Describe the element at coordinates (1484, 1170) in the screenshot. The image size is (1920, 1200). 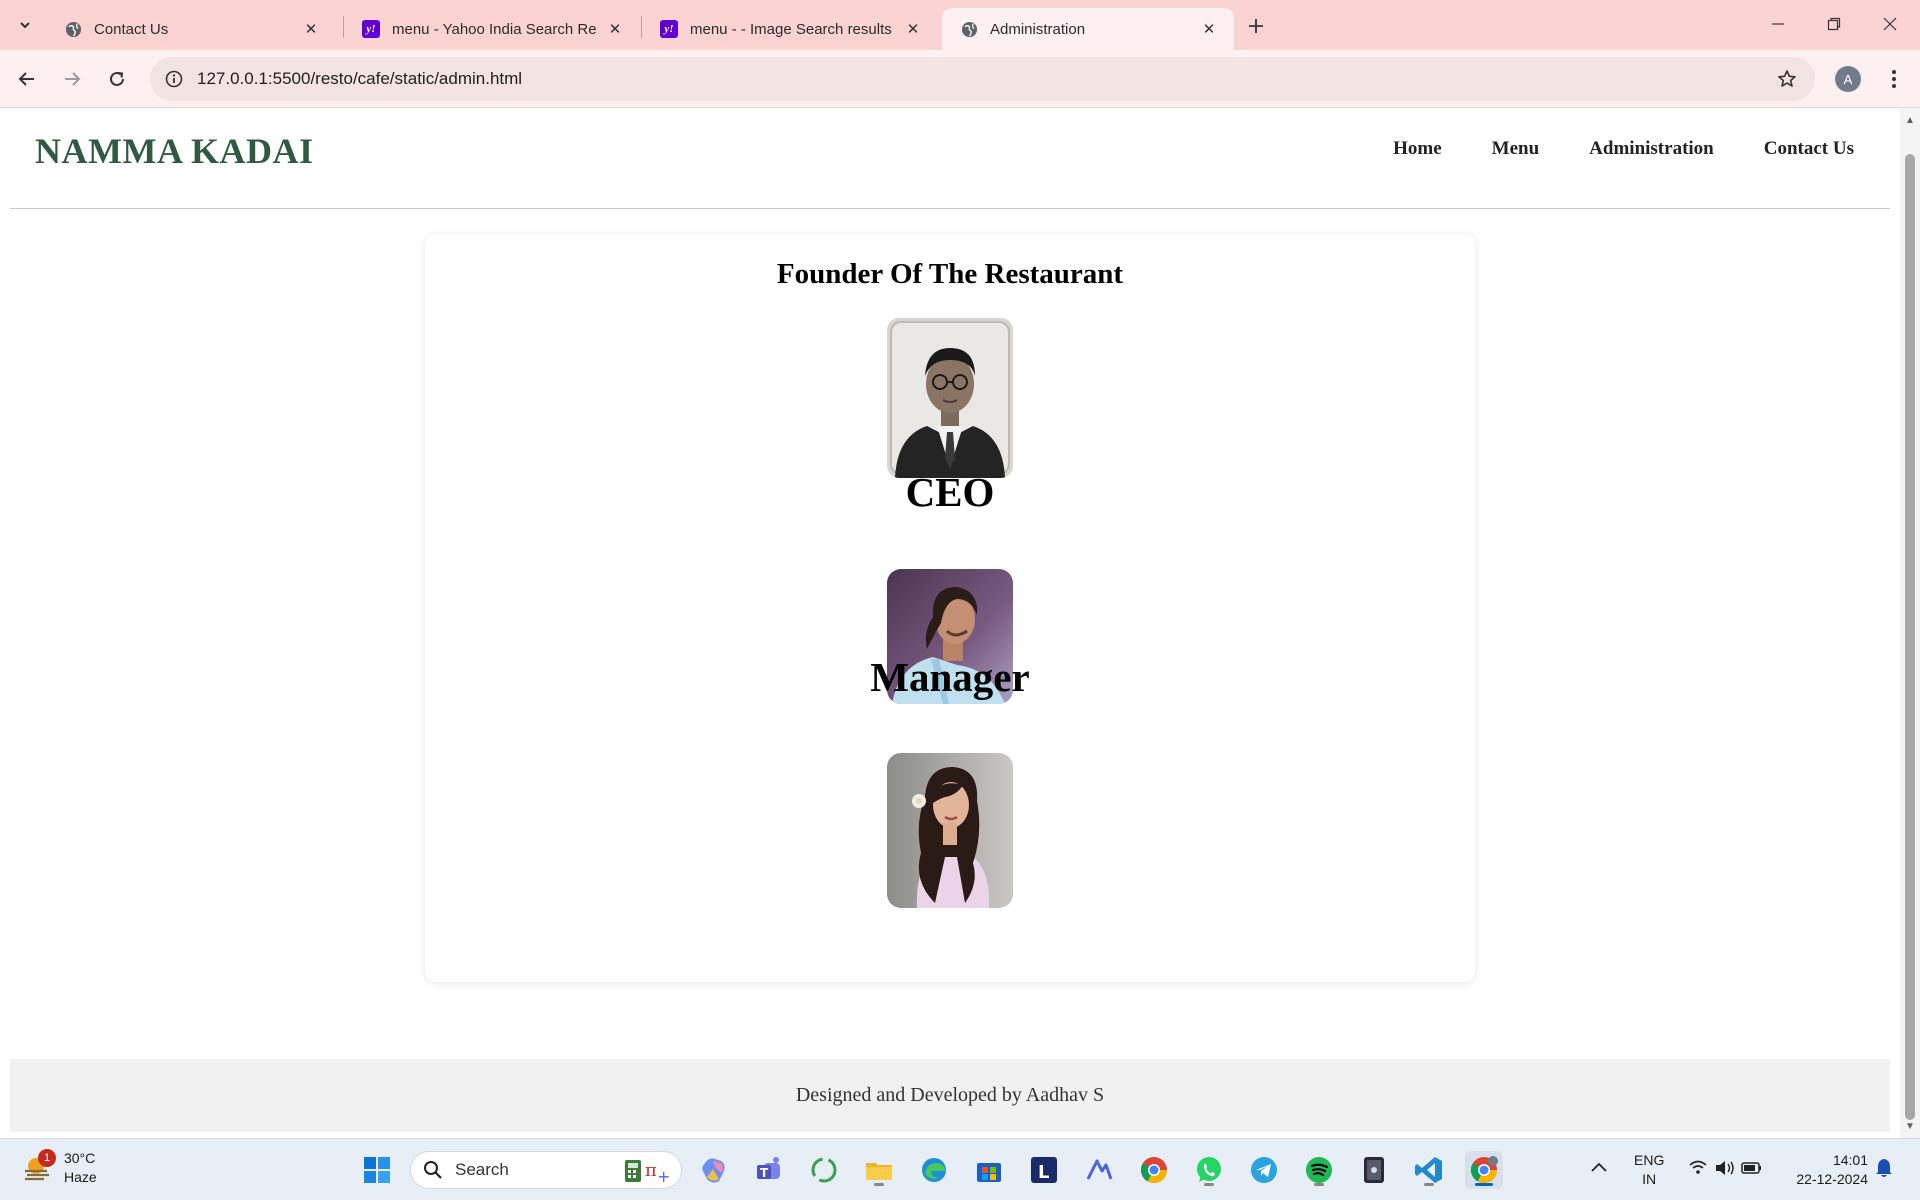
I see `chrome-profile-icon` at that location.